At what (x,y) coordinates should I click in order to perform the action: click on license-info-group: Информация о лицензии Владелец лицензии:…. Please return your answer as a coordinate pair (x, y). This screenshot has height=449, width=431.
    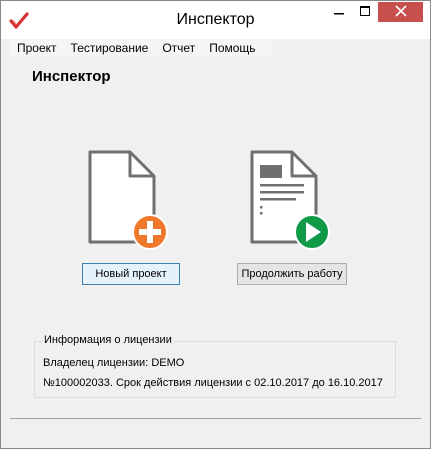
    Looking at the image, I should click on (215, 366).